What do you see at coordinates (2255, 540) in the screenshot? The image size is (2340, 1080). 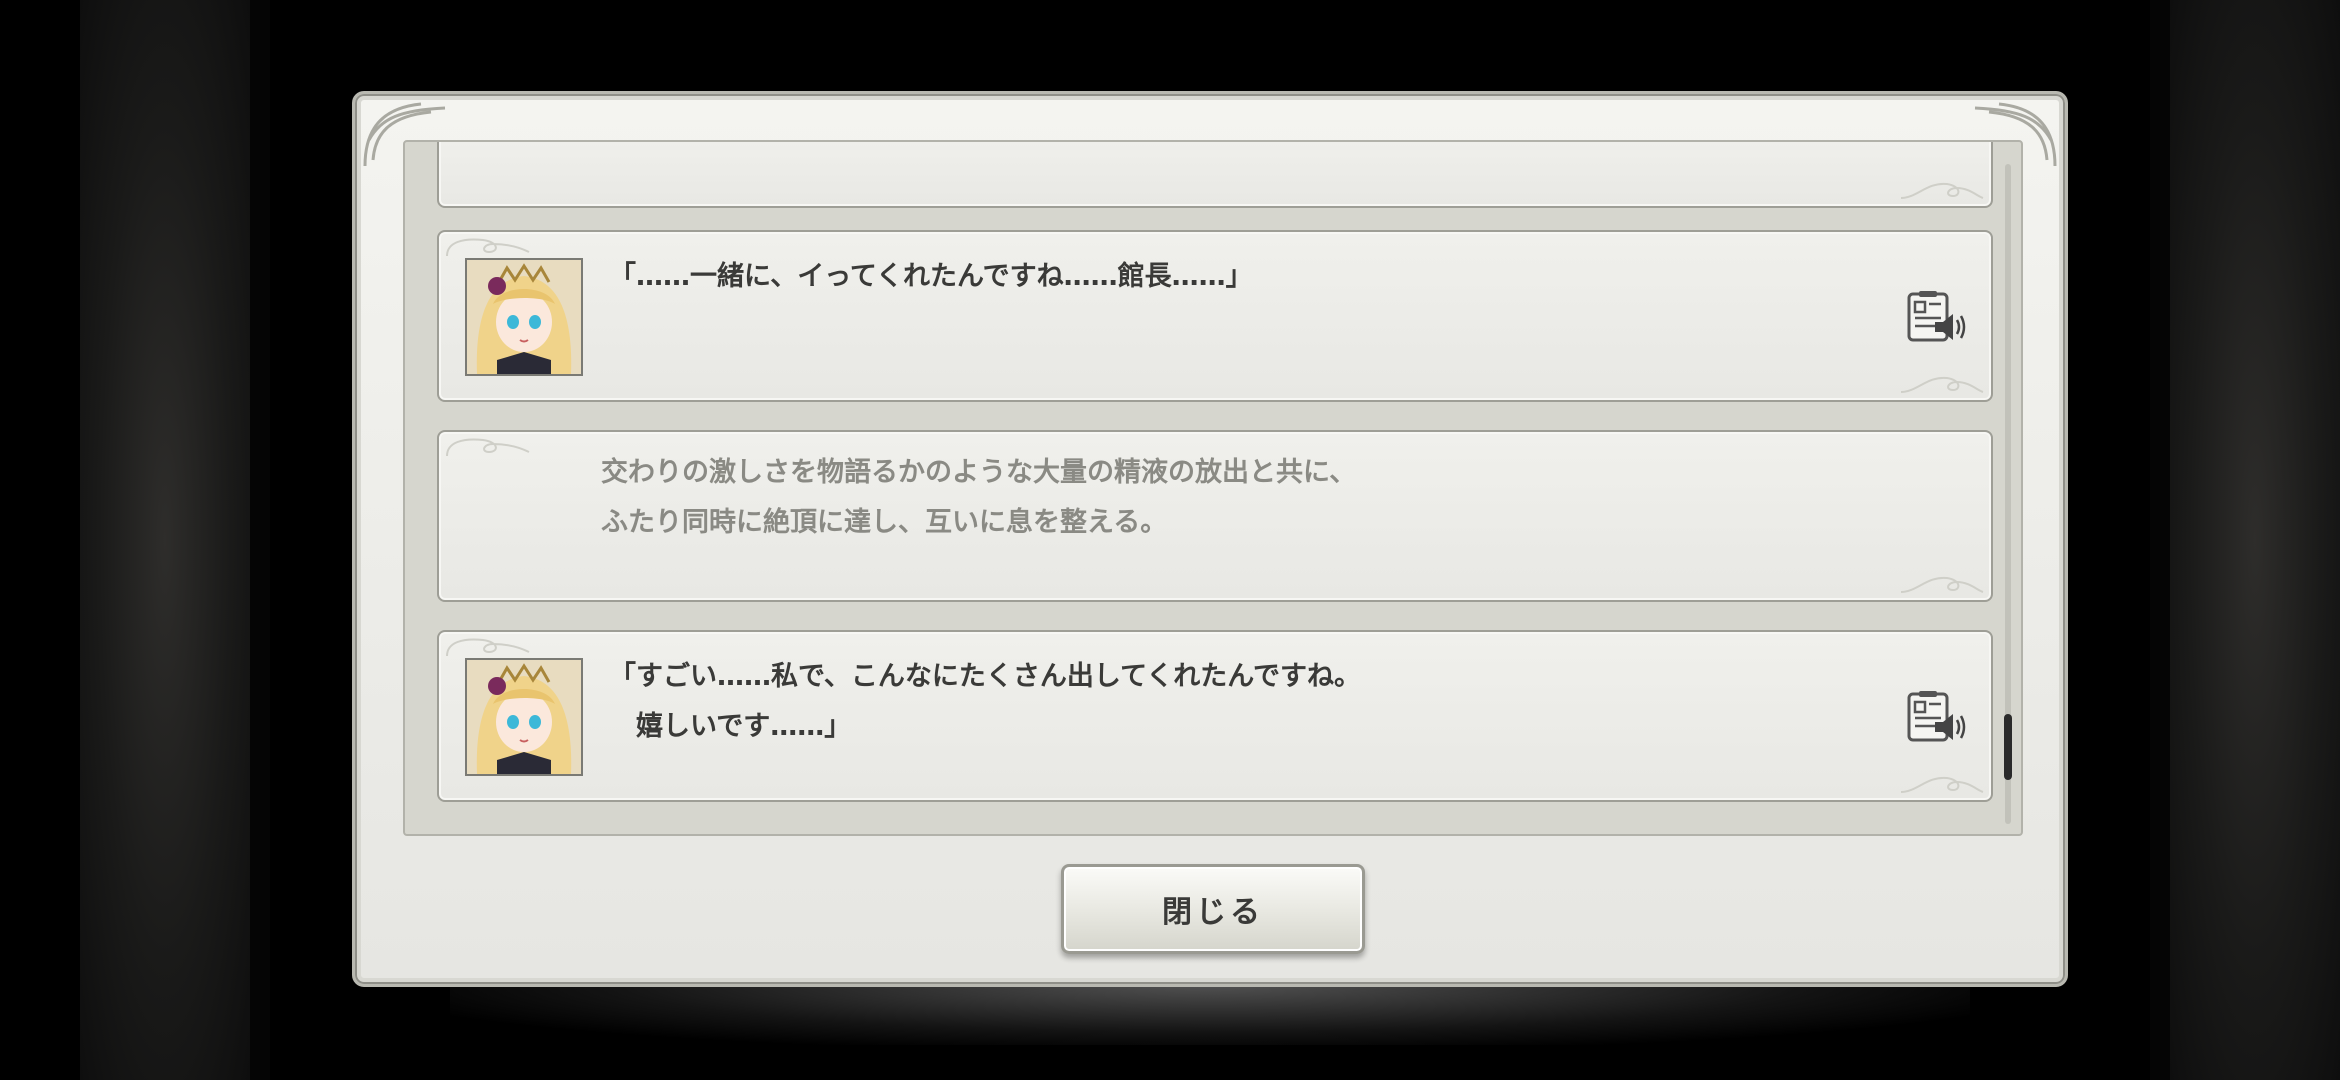 I see `background-right-panel` at bounding box center [2255, 540].